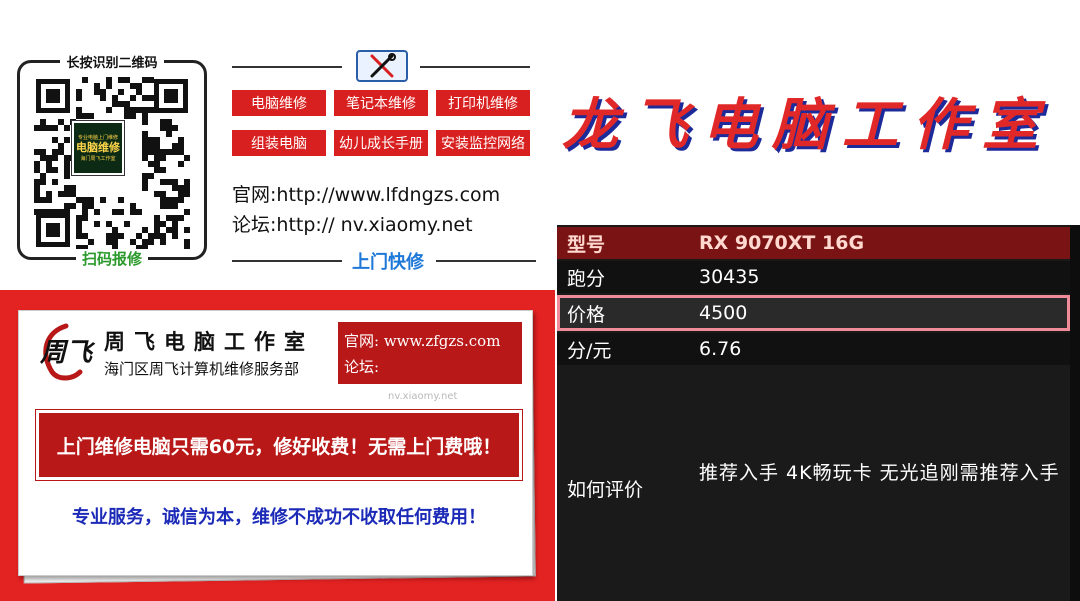 The width and height of the screenshot is (1080, 601). Describe the element at coordinates (287, 67) in the screenshot. I see `divider-top-left` at that location.